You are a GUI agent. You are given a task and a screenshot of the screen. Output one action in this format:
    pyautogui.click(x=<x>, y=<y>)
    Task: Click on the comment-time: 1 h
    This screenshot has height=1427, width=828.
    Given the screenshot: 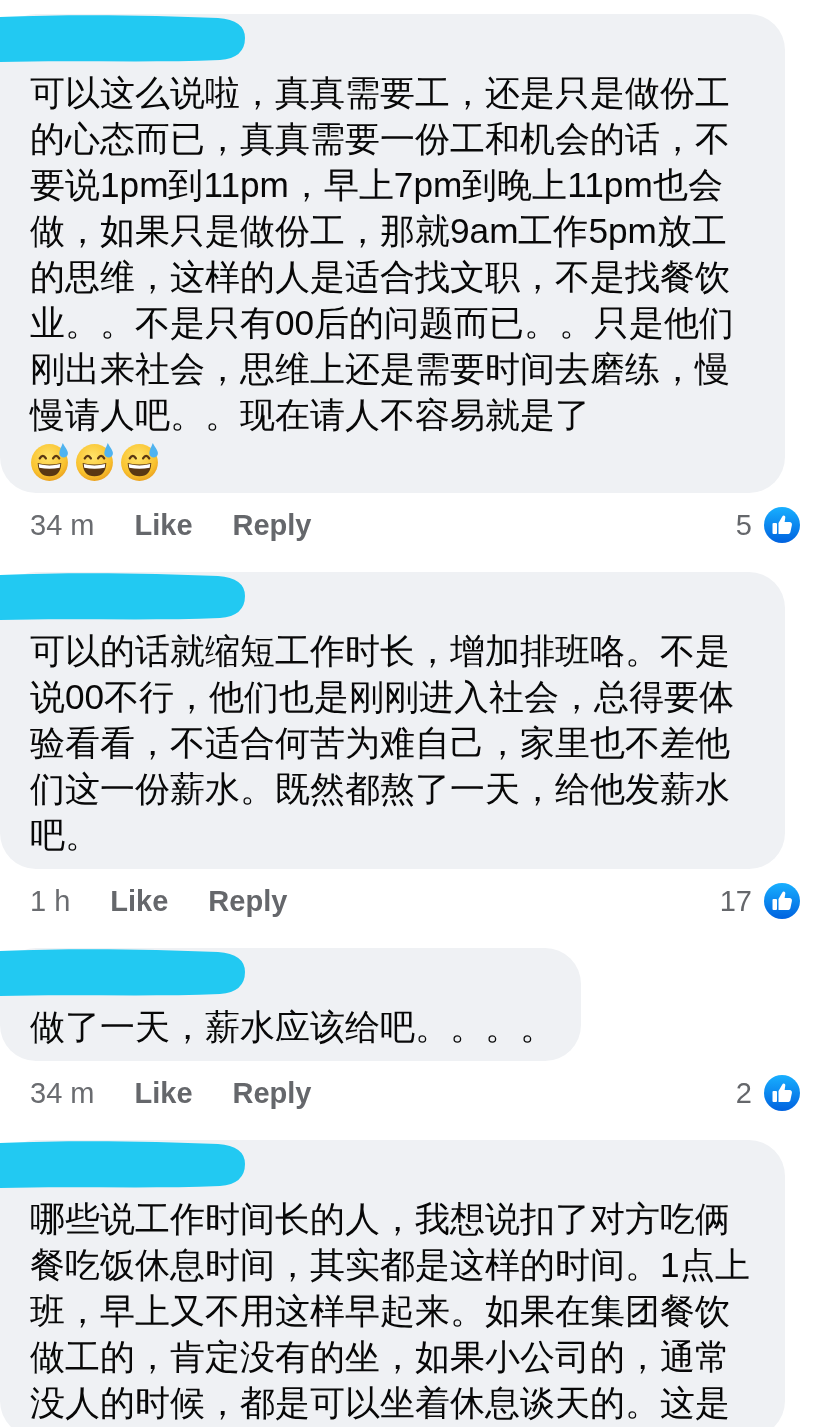 What is the action you would take?
    pyautogui.click(x=50, y=901)
    